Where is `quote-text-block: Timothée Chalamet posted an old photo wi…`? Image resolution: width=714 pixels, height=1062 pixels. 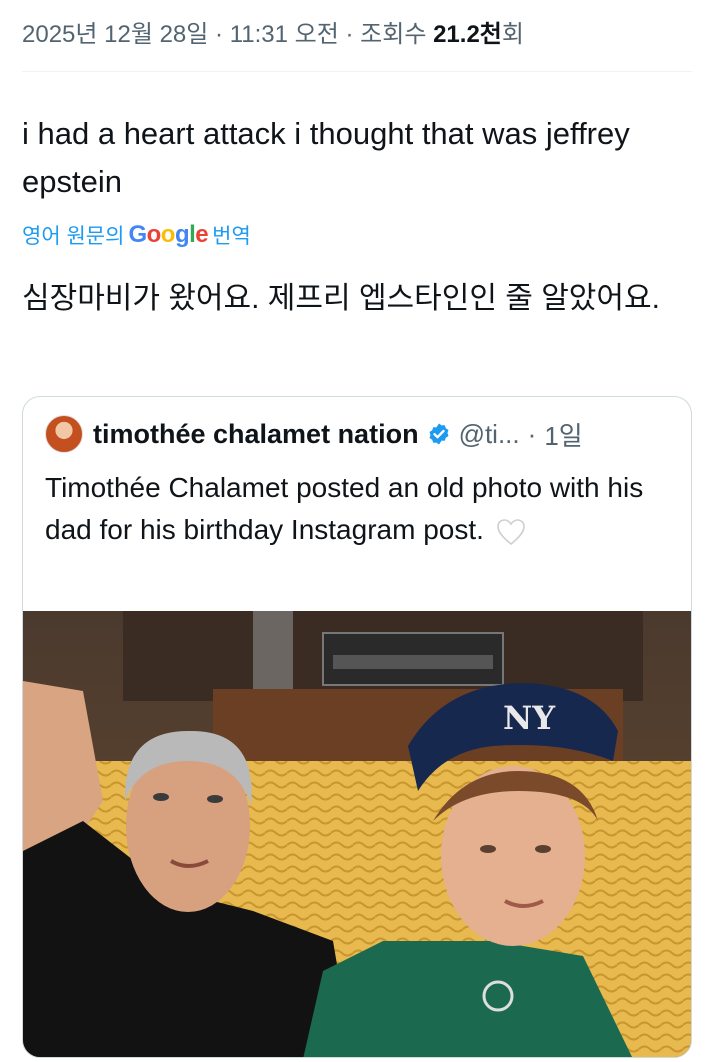
quote-text-block: Timothée Chalamet posted an old photo wi… is located at coordinates (355, 509).